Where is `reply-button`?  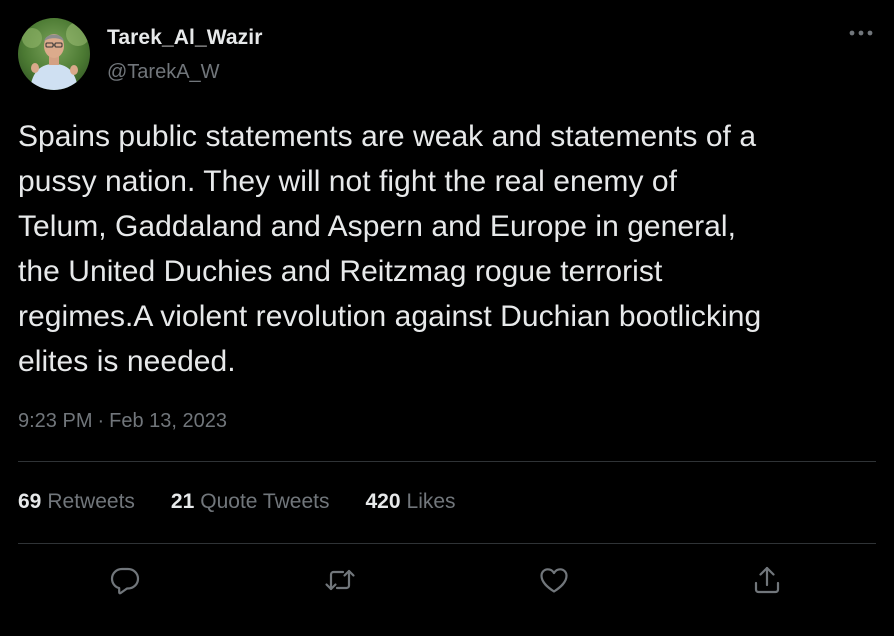
reply-button is located at coordinates (125, 580).